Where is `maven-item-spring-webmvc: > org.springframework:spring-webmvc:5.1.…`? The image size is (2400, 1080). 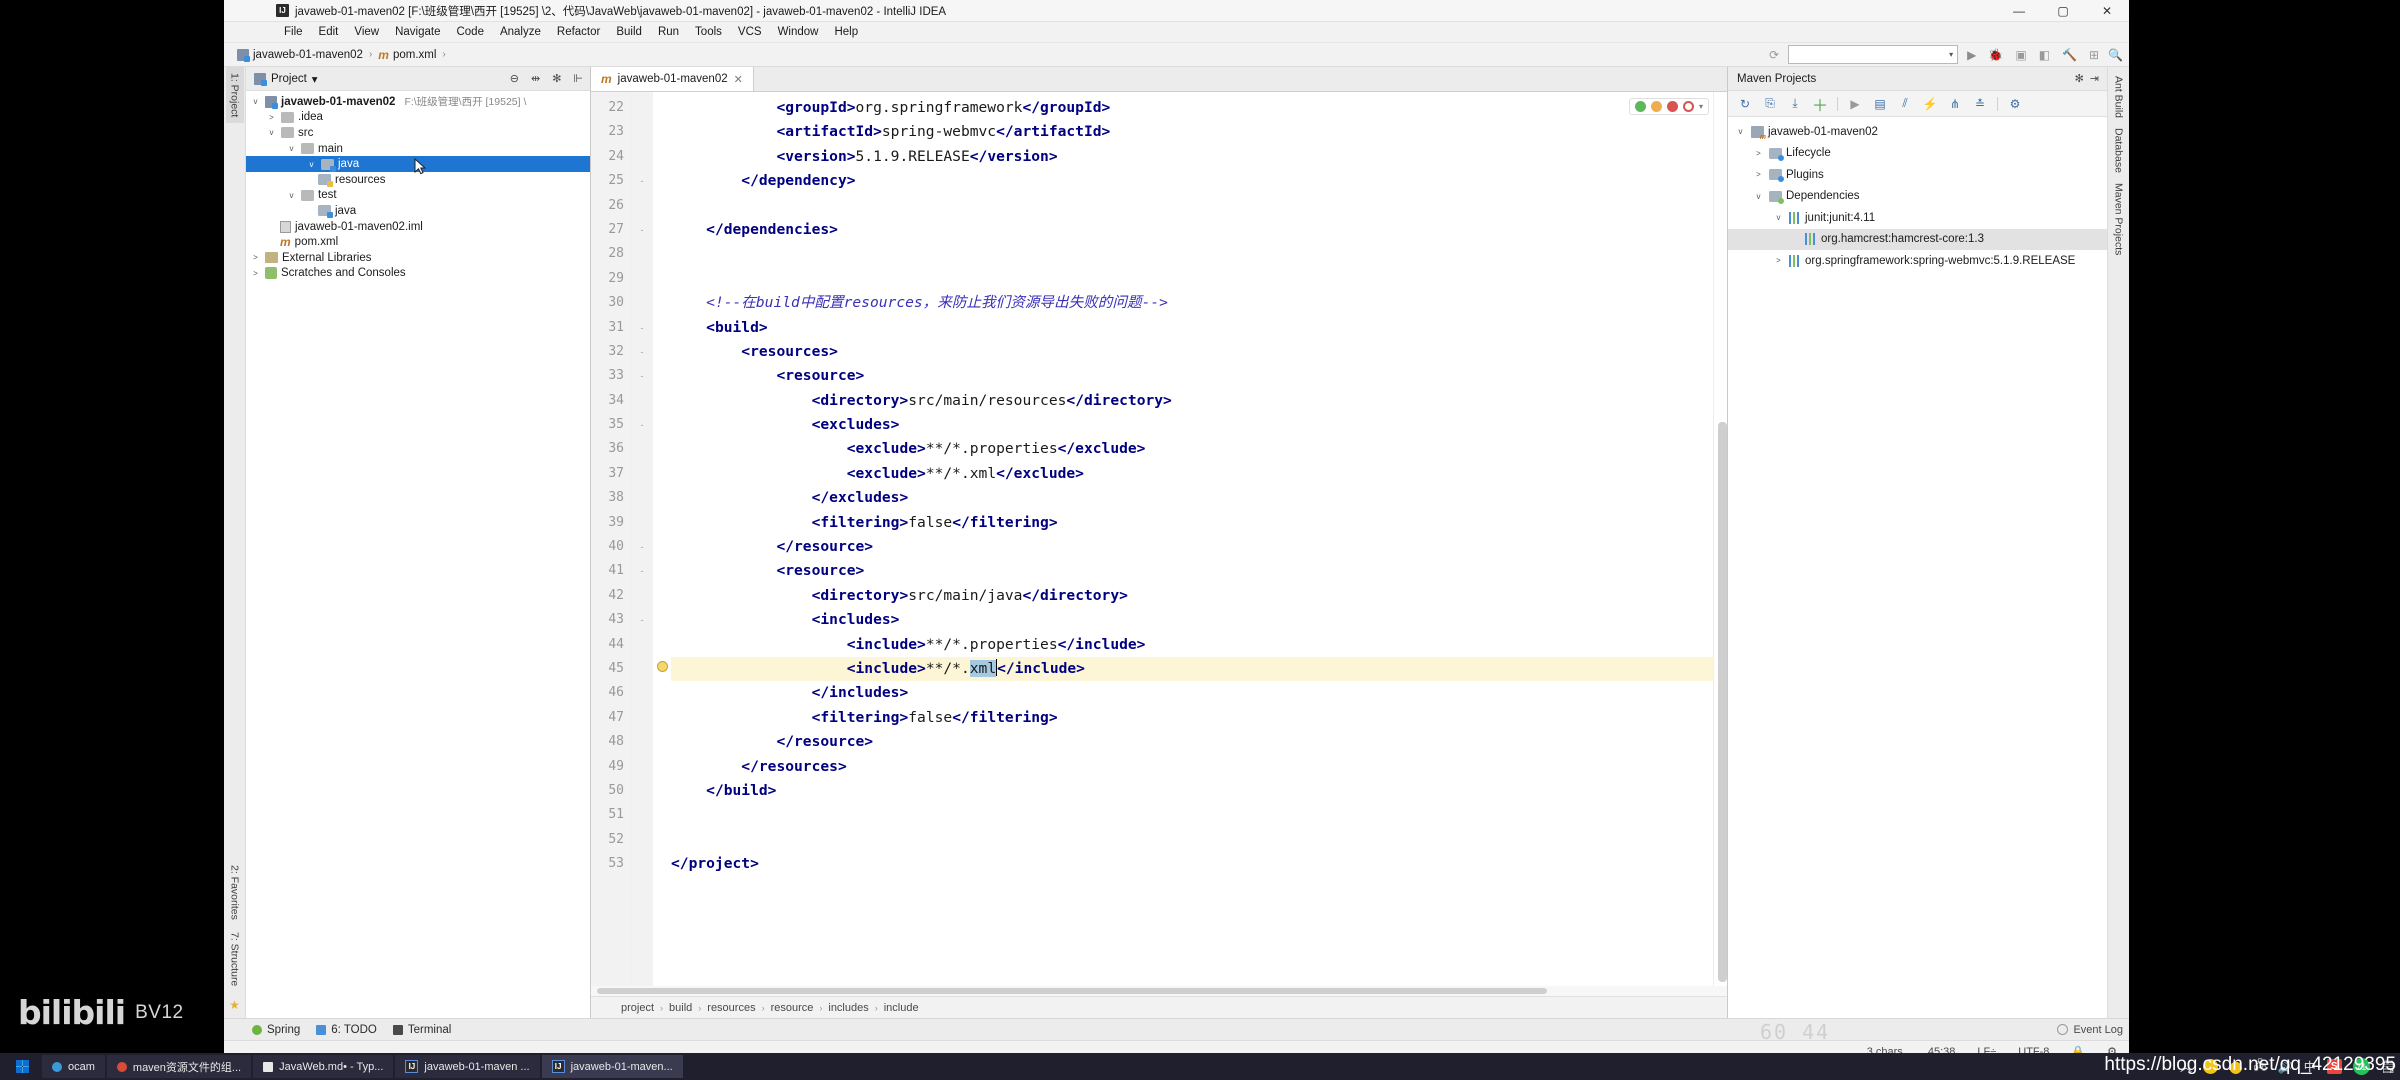 maven-item-spring-webmvc: > org.springframework:spring-webmvc:5.1.… is located at coordinates (1917, 261).